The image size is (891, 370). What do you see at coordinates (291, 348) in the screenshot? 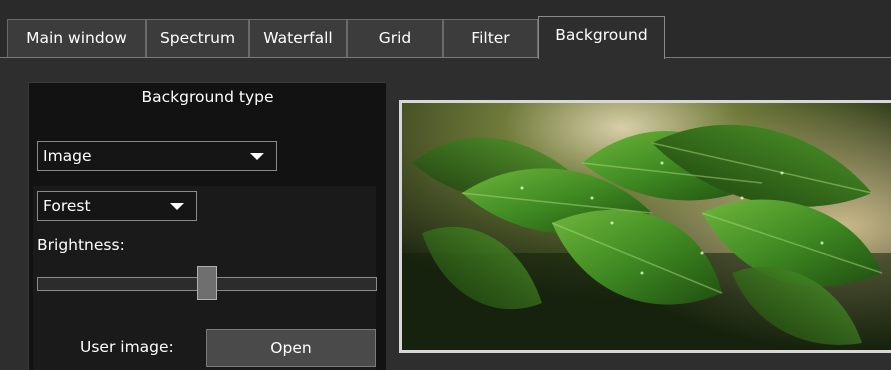
I see `open-button: Open` at bounding box center [291, 348].